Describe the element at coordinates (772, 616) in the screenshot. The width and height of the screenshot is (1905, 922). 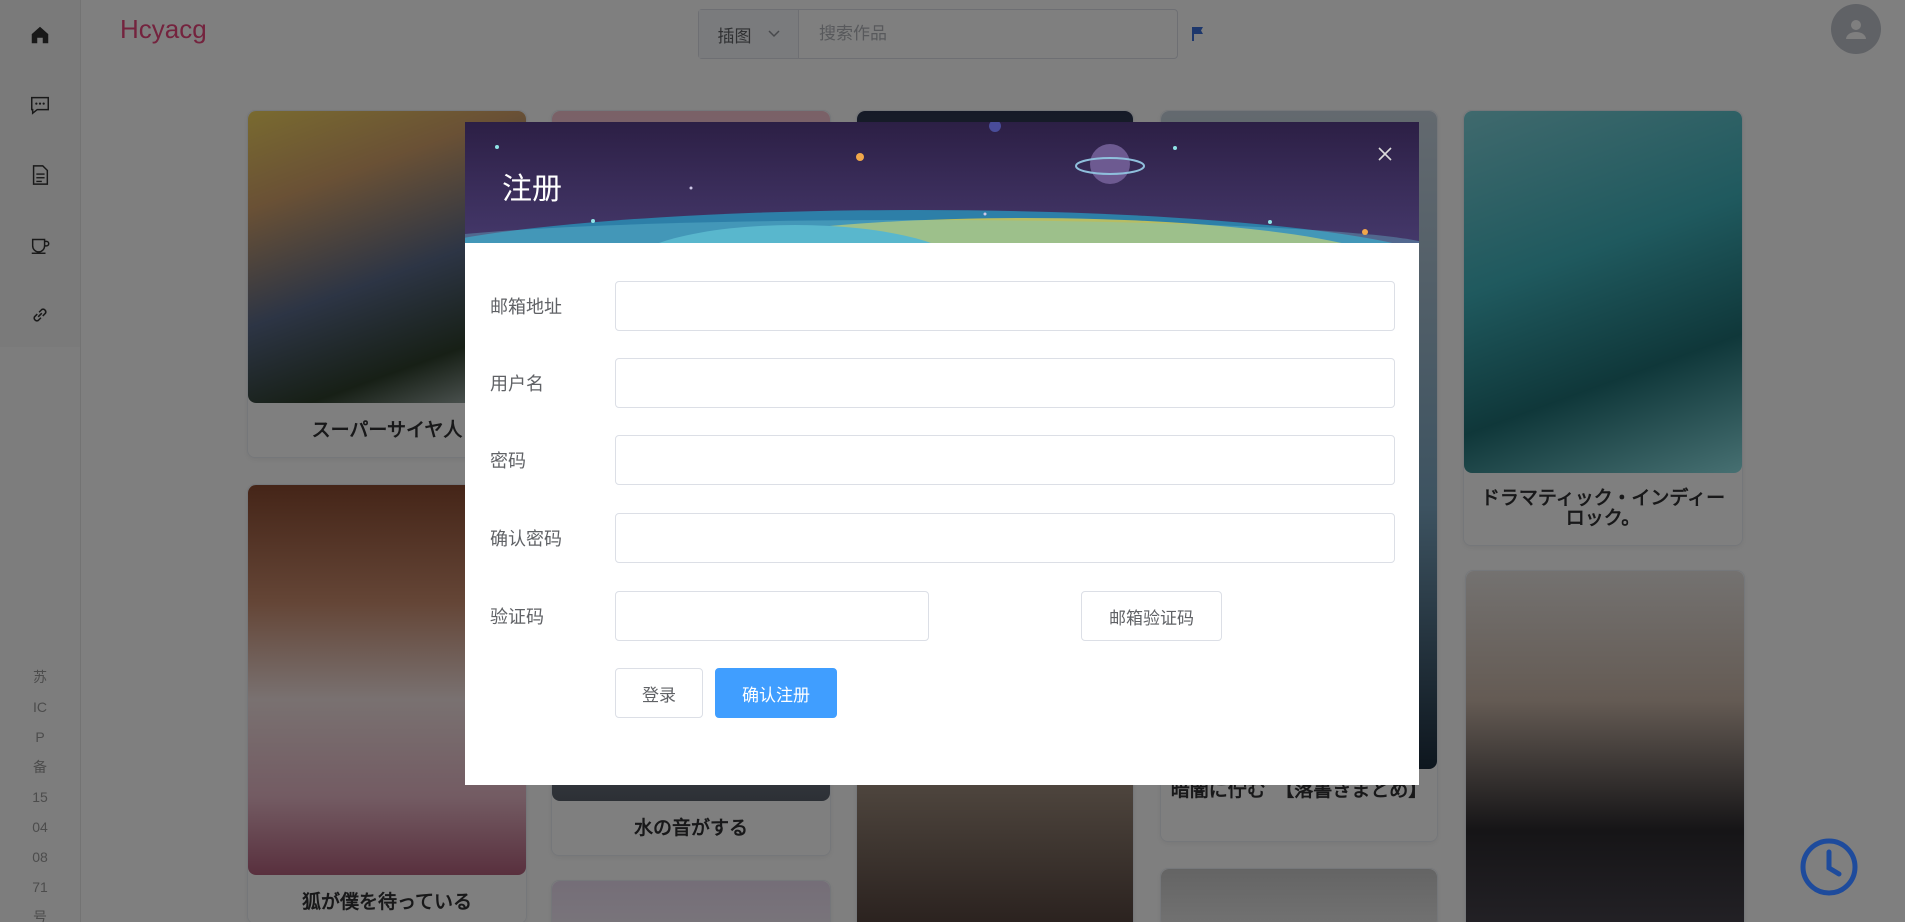
I see `verification-code-field` at that location.